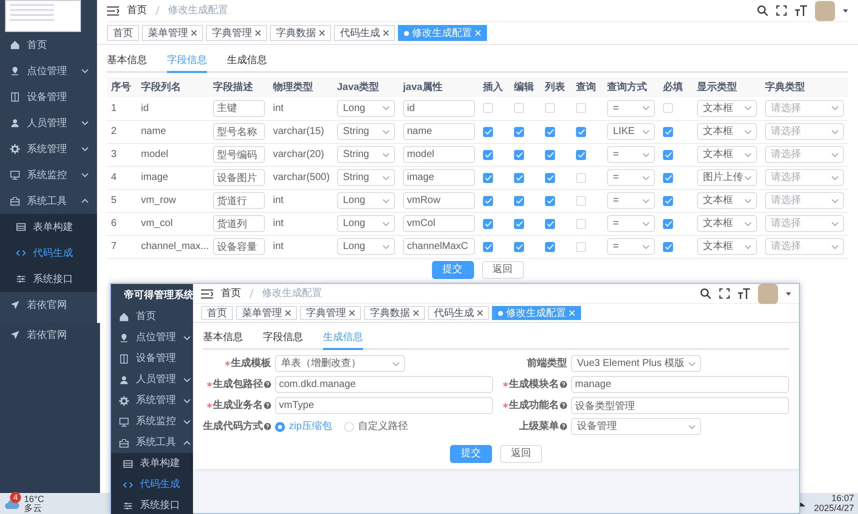  I want to click on tab: 字段信息, so click(283, 338).